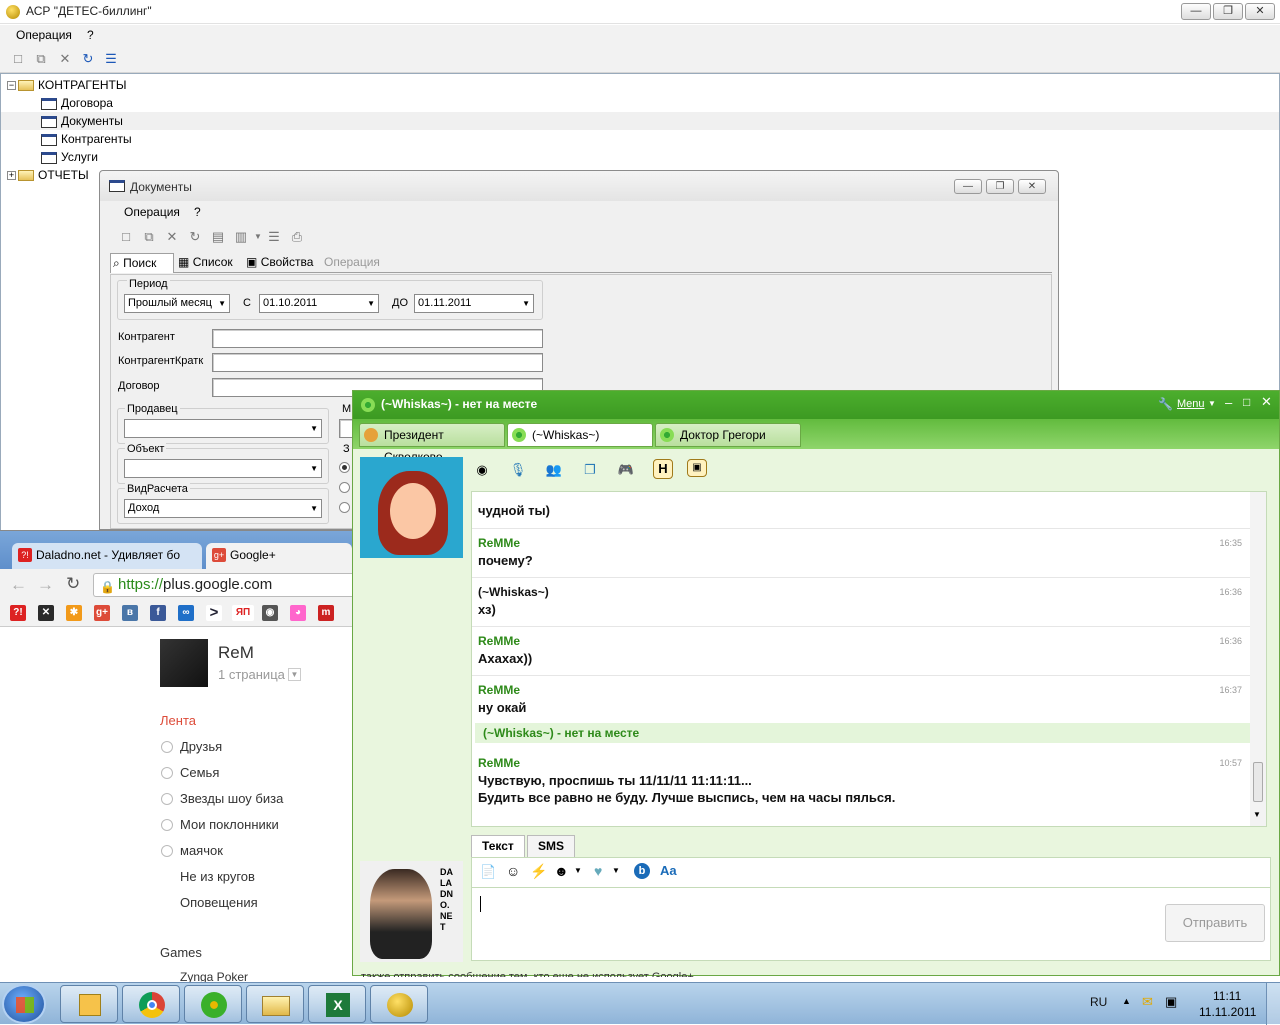 This screenshot has width=1280, height=1025. Describe the element at coordinates (219, 902) in the screenshot. I see `nav-notifications: Оповещения` at that location.